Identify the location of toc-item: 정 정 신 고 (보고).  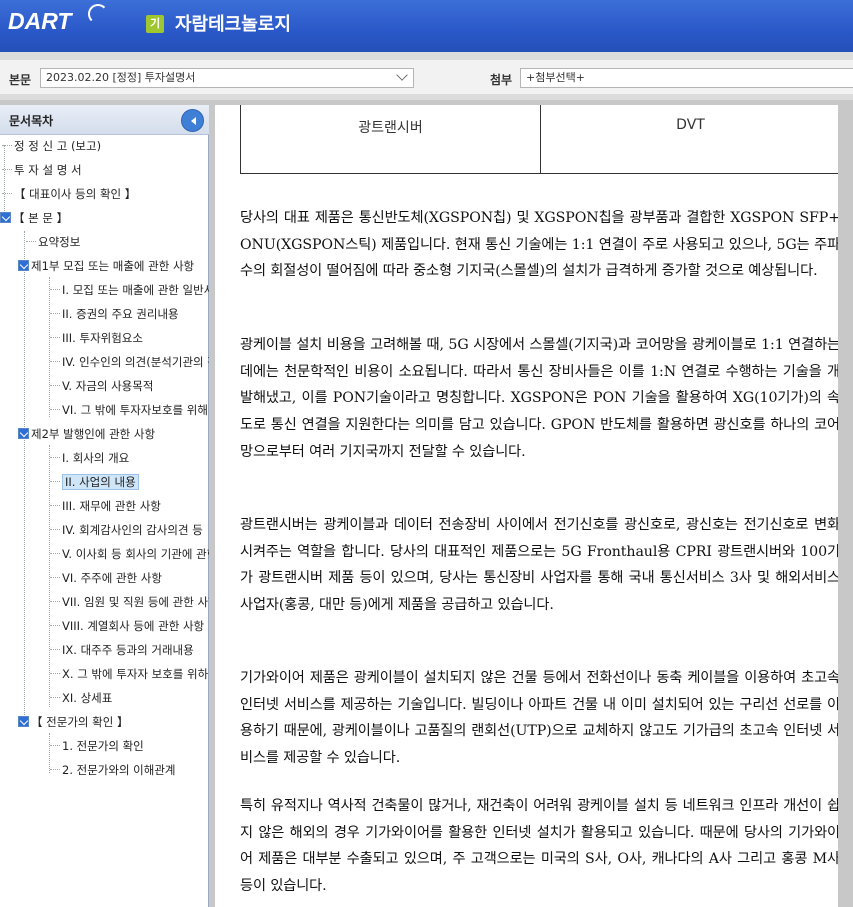
(51, 146).